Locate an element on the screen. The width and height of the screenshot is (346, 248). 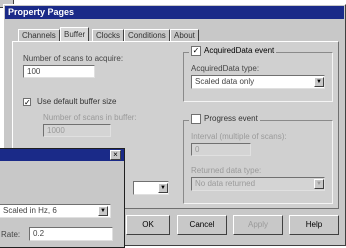
overlay-select: Scaled in Hz, 6 is located at coordinates (55, 211).